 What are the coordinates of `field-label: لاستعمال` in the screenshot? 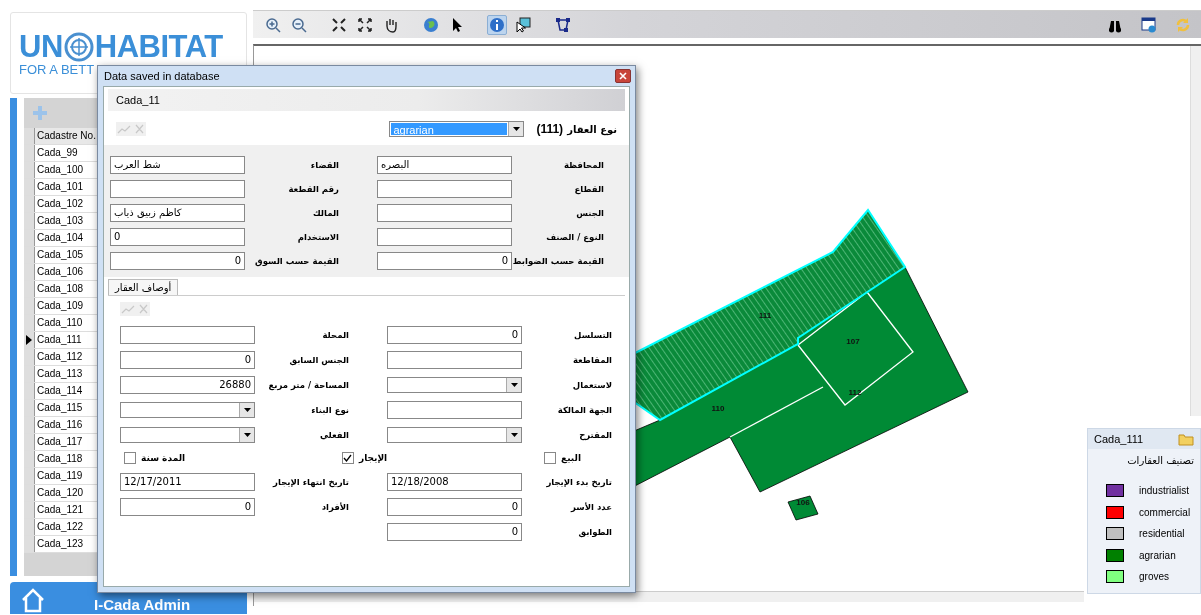 It's located at (592, 384).